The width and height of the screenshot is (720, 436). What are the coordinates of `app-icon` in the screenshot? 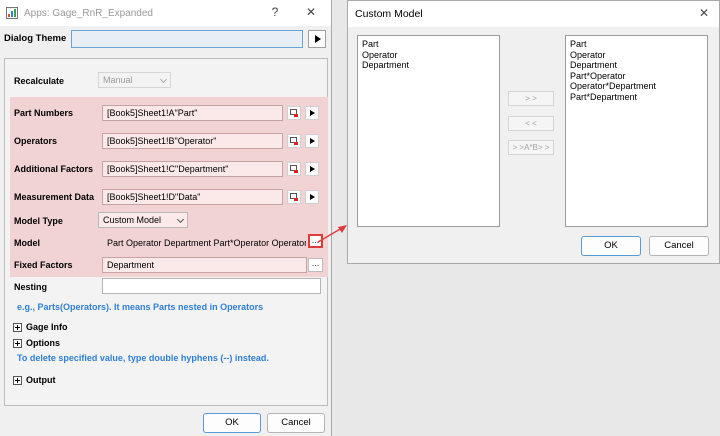 It's located at (12, 13).